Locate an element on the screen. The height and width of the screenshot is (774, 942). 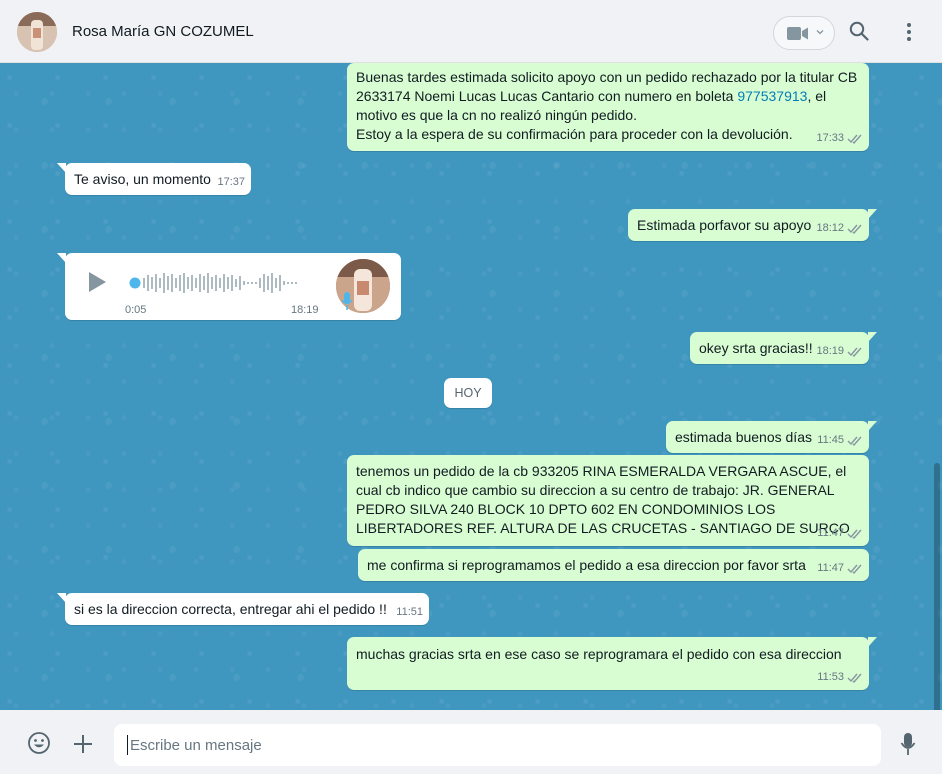
voice-duration: 0:05 is located at coordinates (136, 310).